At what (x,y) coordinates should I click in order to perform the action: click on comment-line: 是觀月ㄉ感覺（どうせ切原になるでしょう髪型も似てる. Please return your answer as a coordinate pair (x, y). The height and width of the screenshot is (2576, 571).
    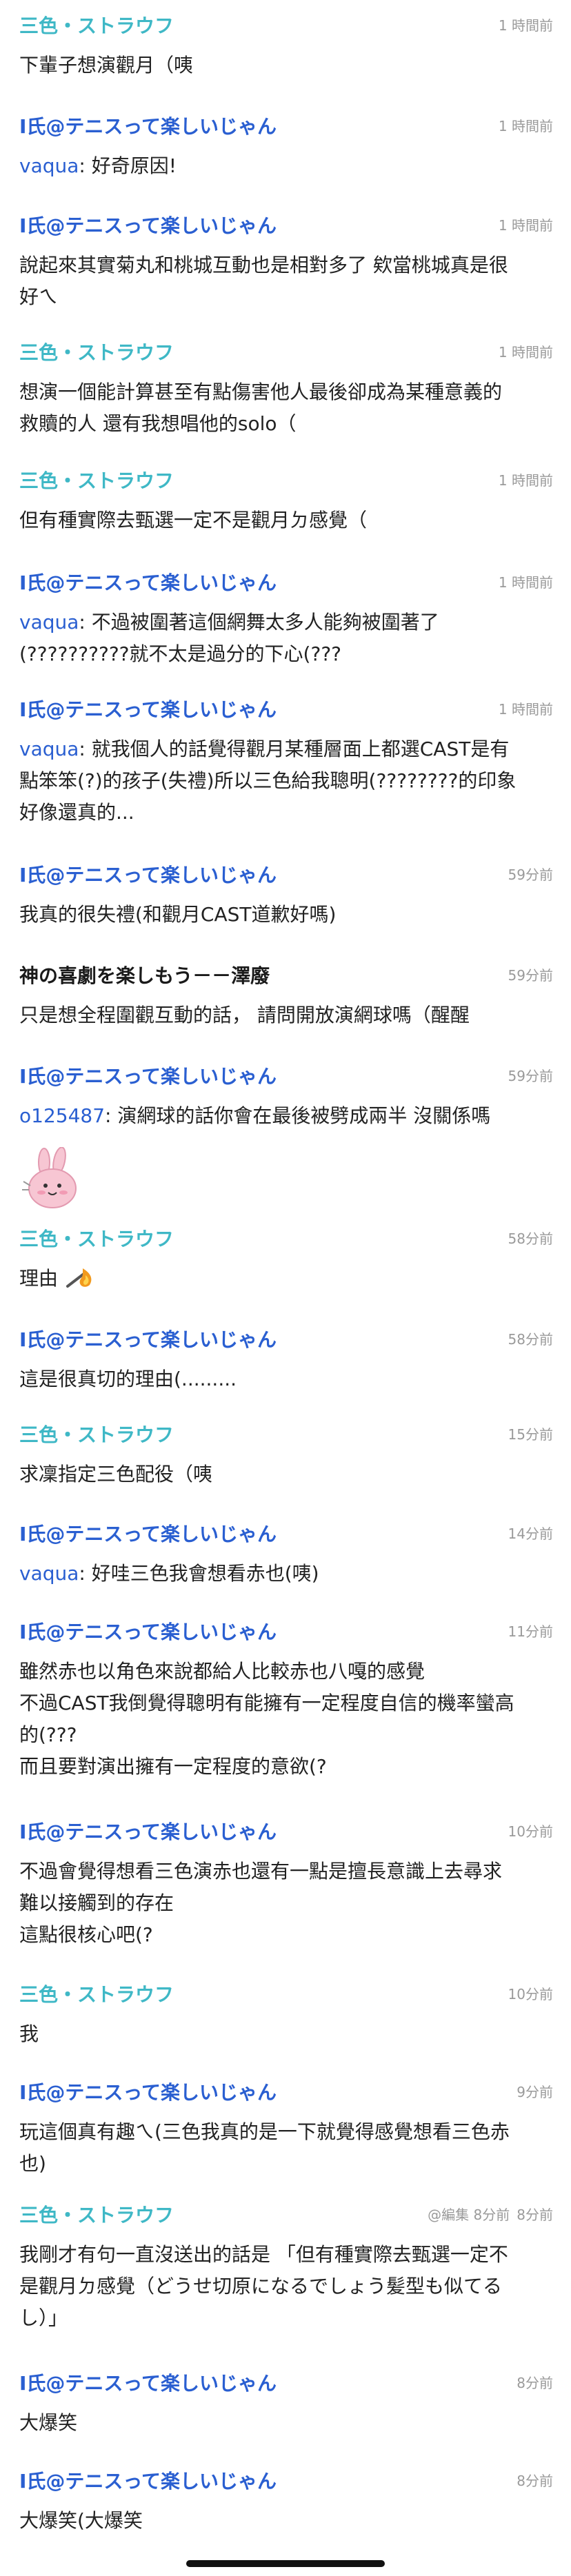
    Looking at the image, I should click on (285, 2286).